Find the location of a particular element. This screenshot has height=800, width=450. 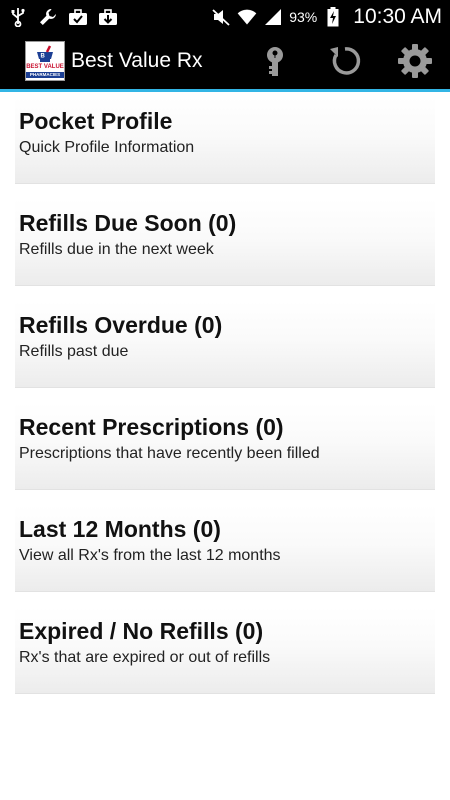

svg-text: B is located at coordinates (43, 57).